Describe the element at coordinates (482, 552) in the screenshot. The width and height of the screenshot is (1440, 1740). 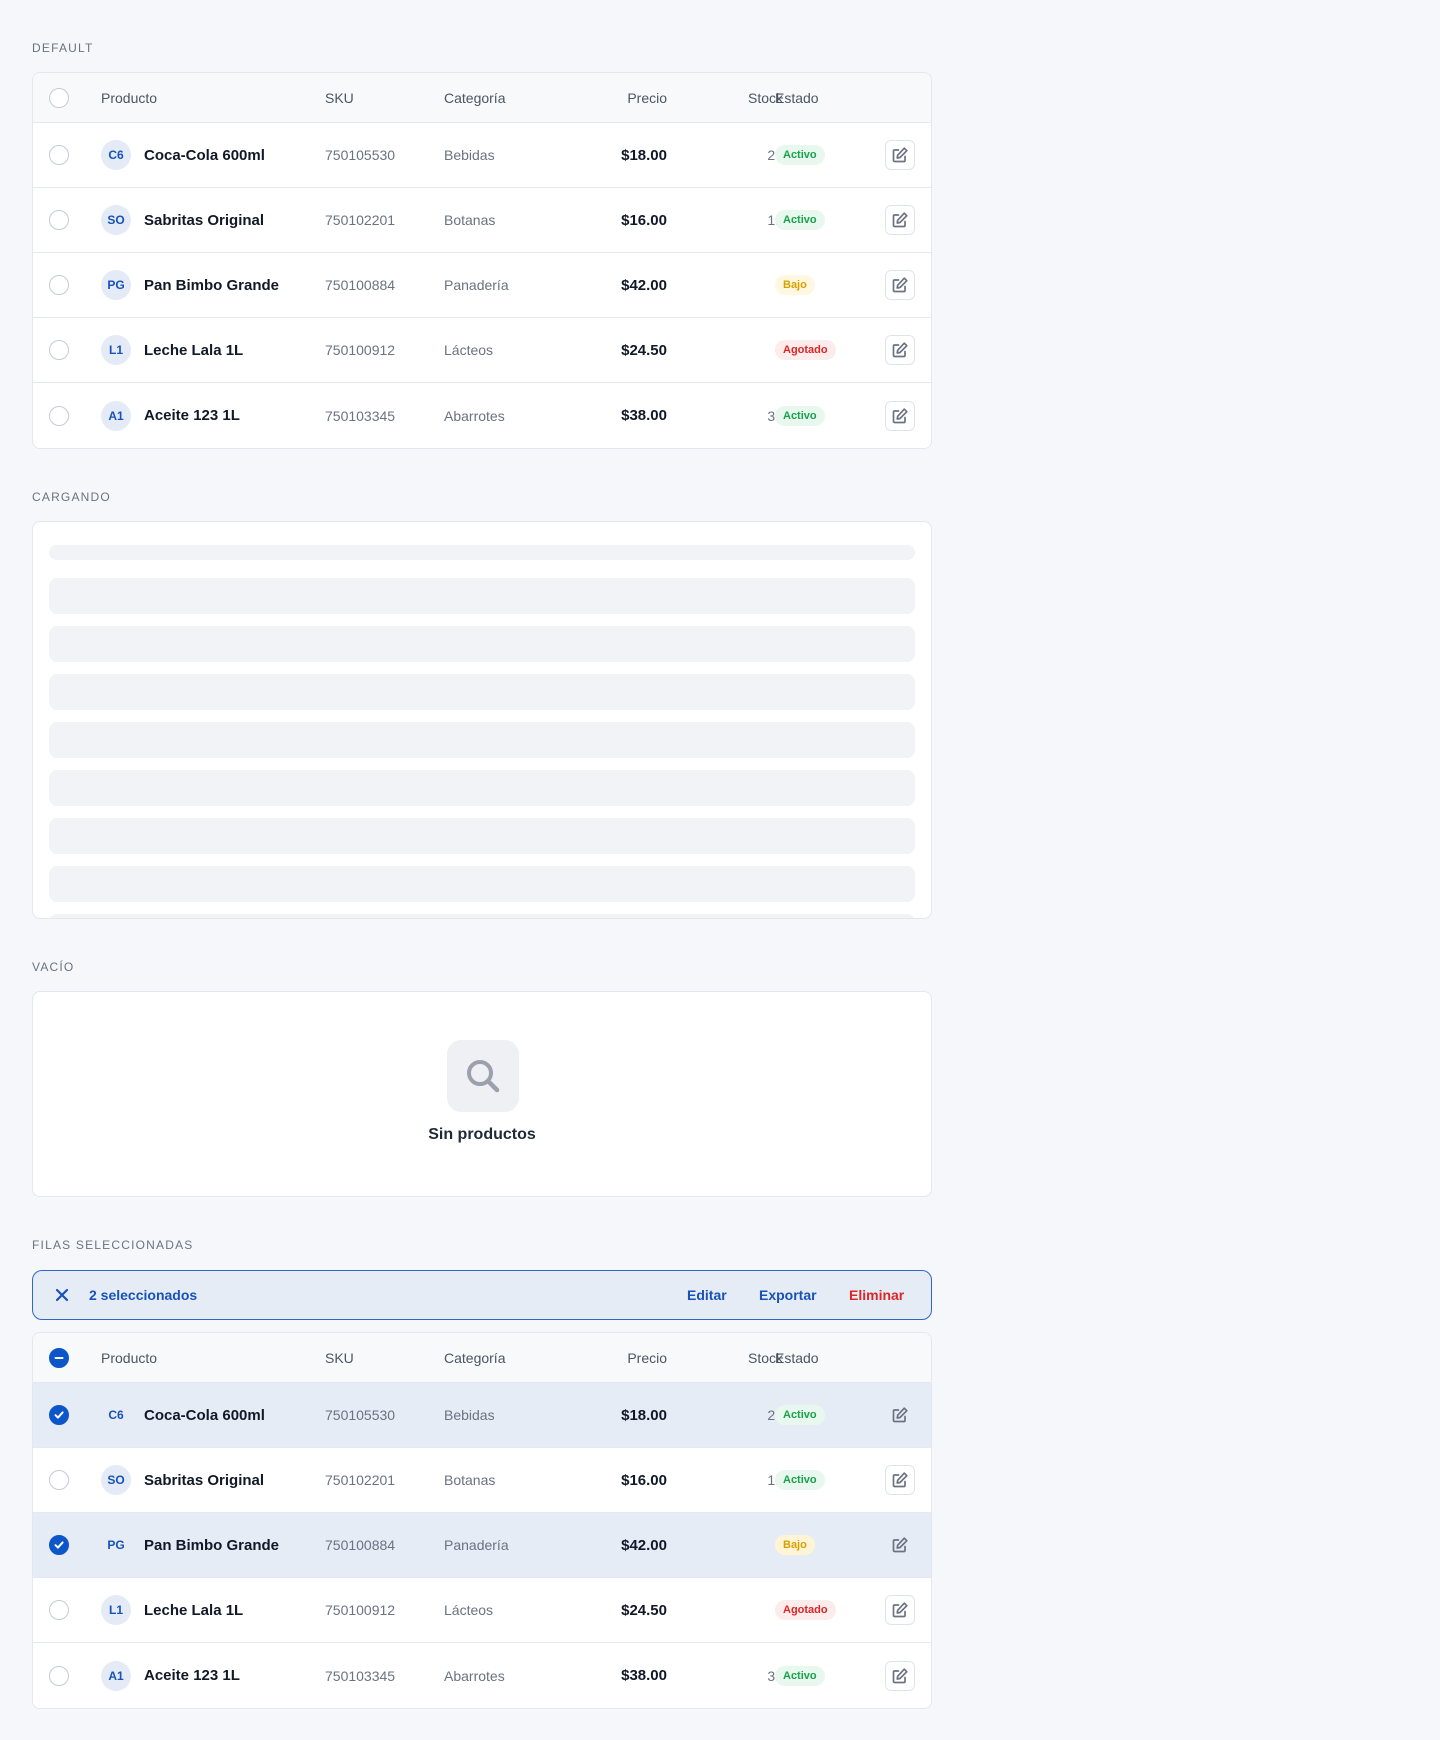
I see `skeleton-header` at that location.